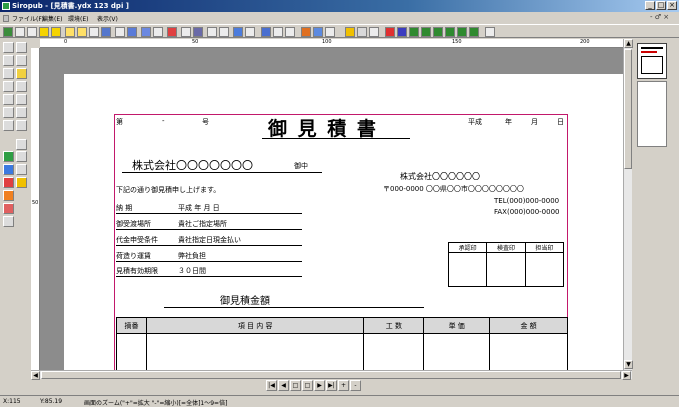 The width and height of the screenshot is (679, 407). Describe the element at coordinates (453, 189) in the screenshot. I see `sender-address: 〒000-0000 〇〇県〇〇市〇〇〇〇〇〇〇〇` at that location.